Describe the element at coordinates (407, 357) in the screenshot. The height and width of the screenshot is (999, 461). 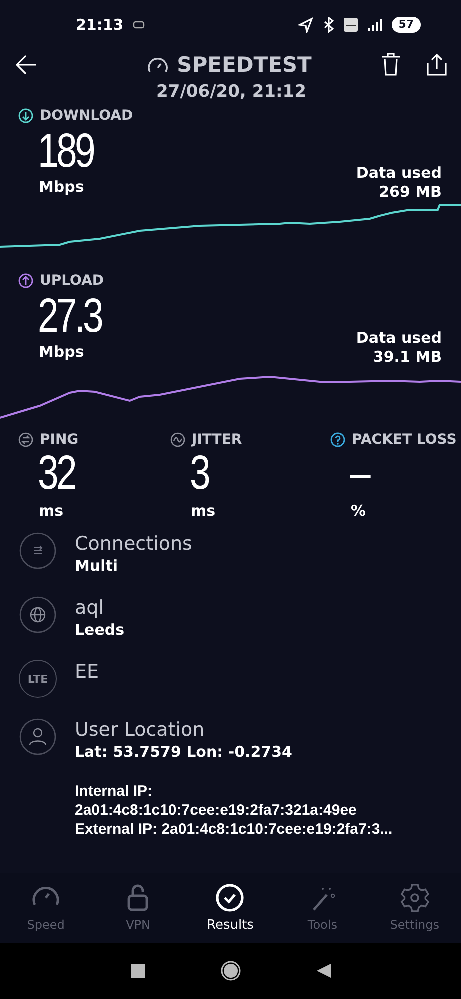
I see `data-used-value: 39.1 MB` at that location.